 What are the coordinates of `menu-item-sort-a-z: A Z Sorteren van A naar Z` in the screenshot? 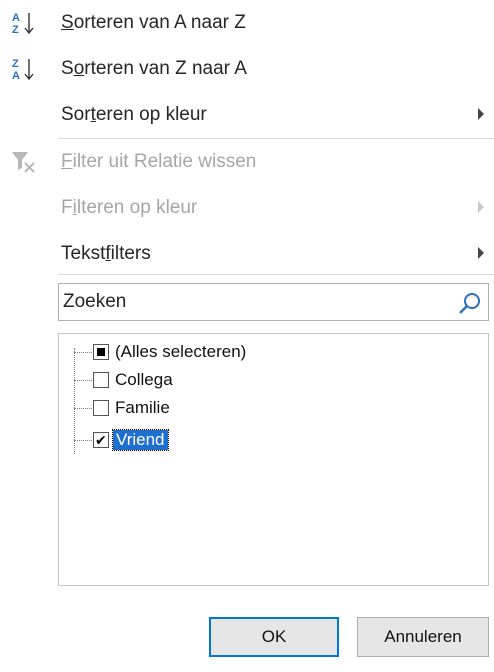 It's located at (247, 23).